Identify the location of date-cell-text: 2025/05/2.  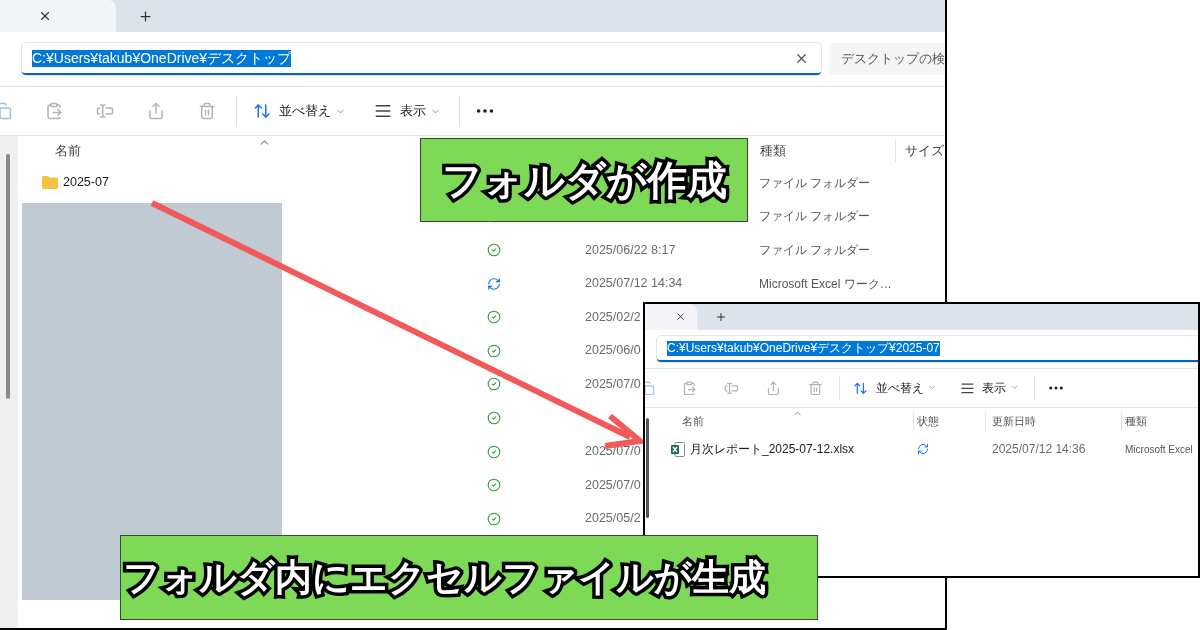
(613, 519).